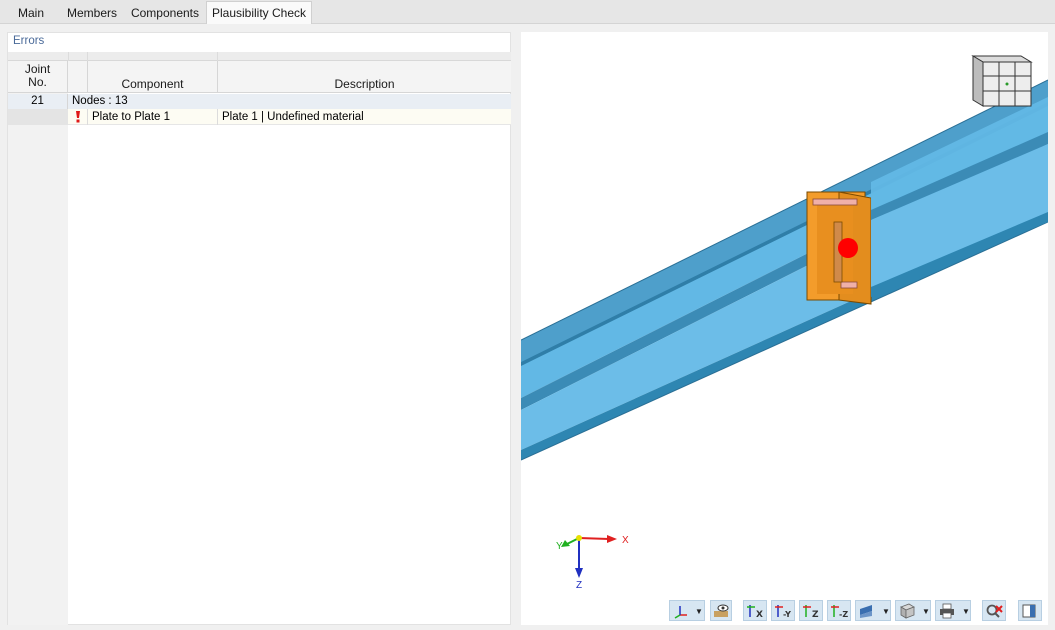 This screenshot has height=630, width=1055. I want to click on print-icon, so click(947, 611).